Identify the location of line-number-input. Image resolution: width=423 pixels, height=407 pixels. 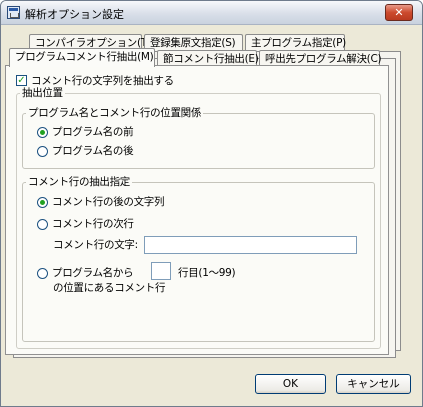
(161, 271).